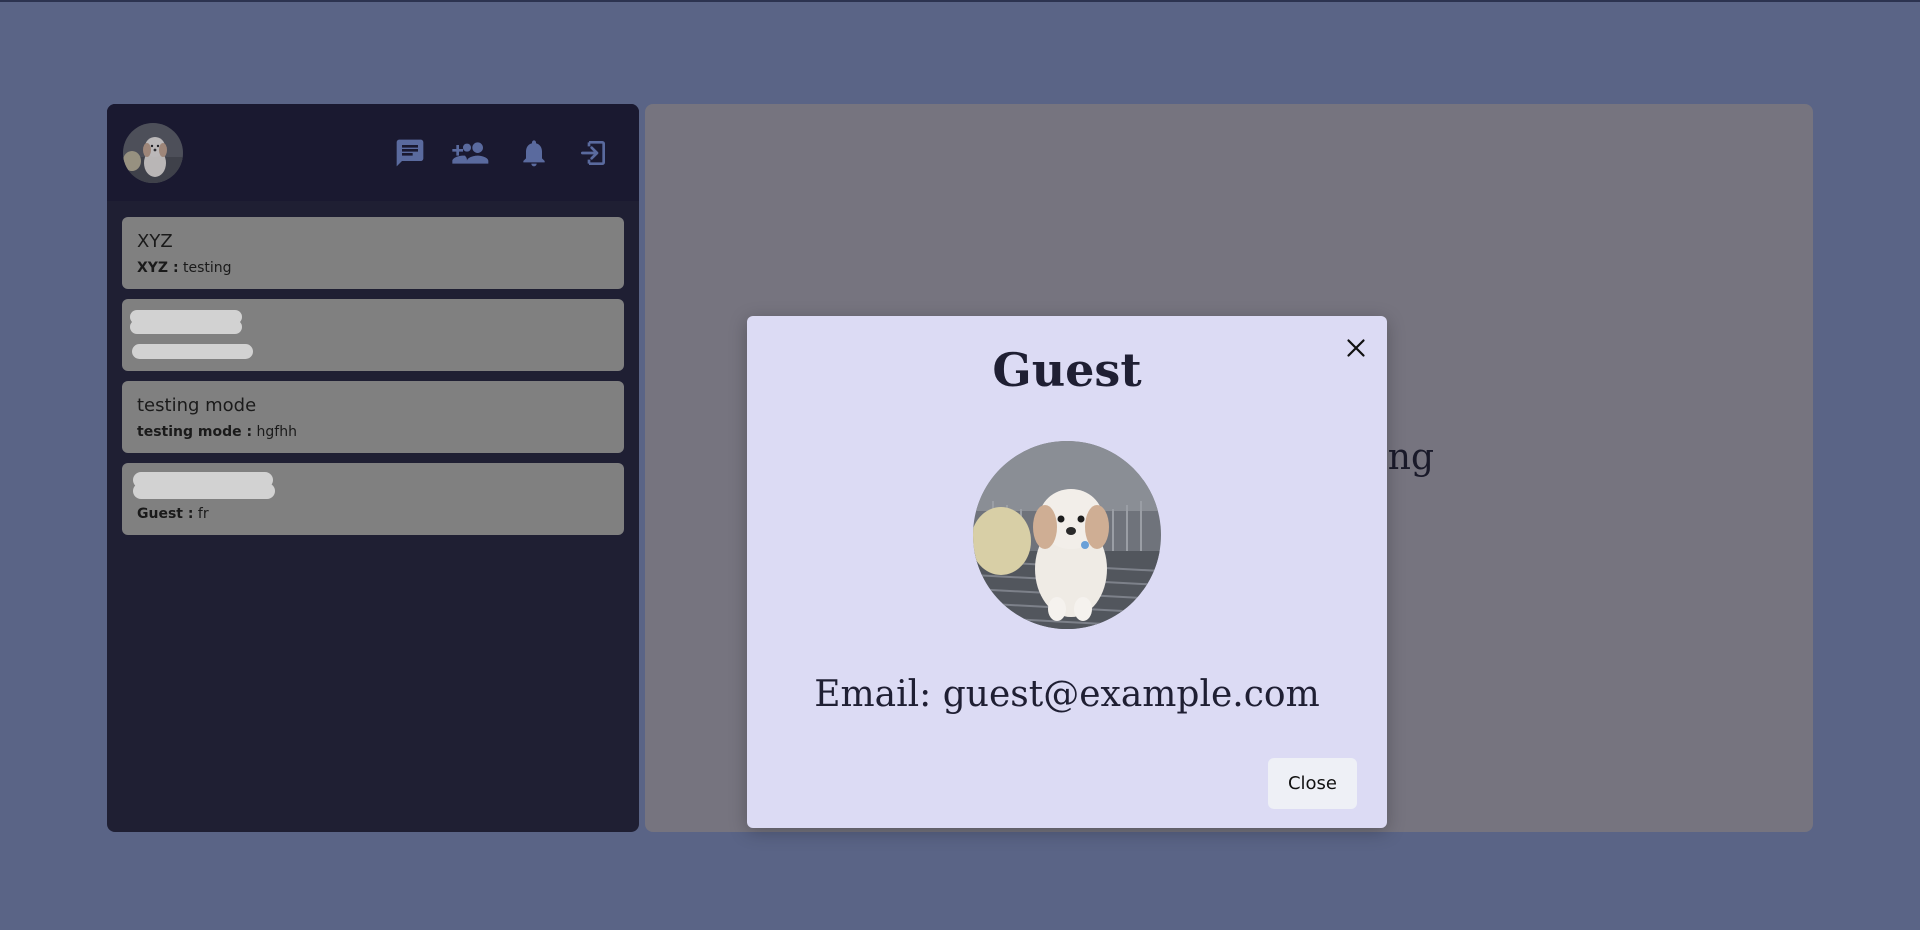 The image size is (1920, 930). I want to click on chat-message: testing, so click(207, 268).